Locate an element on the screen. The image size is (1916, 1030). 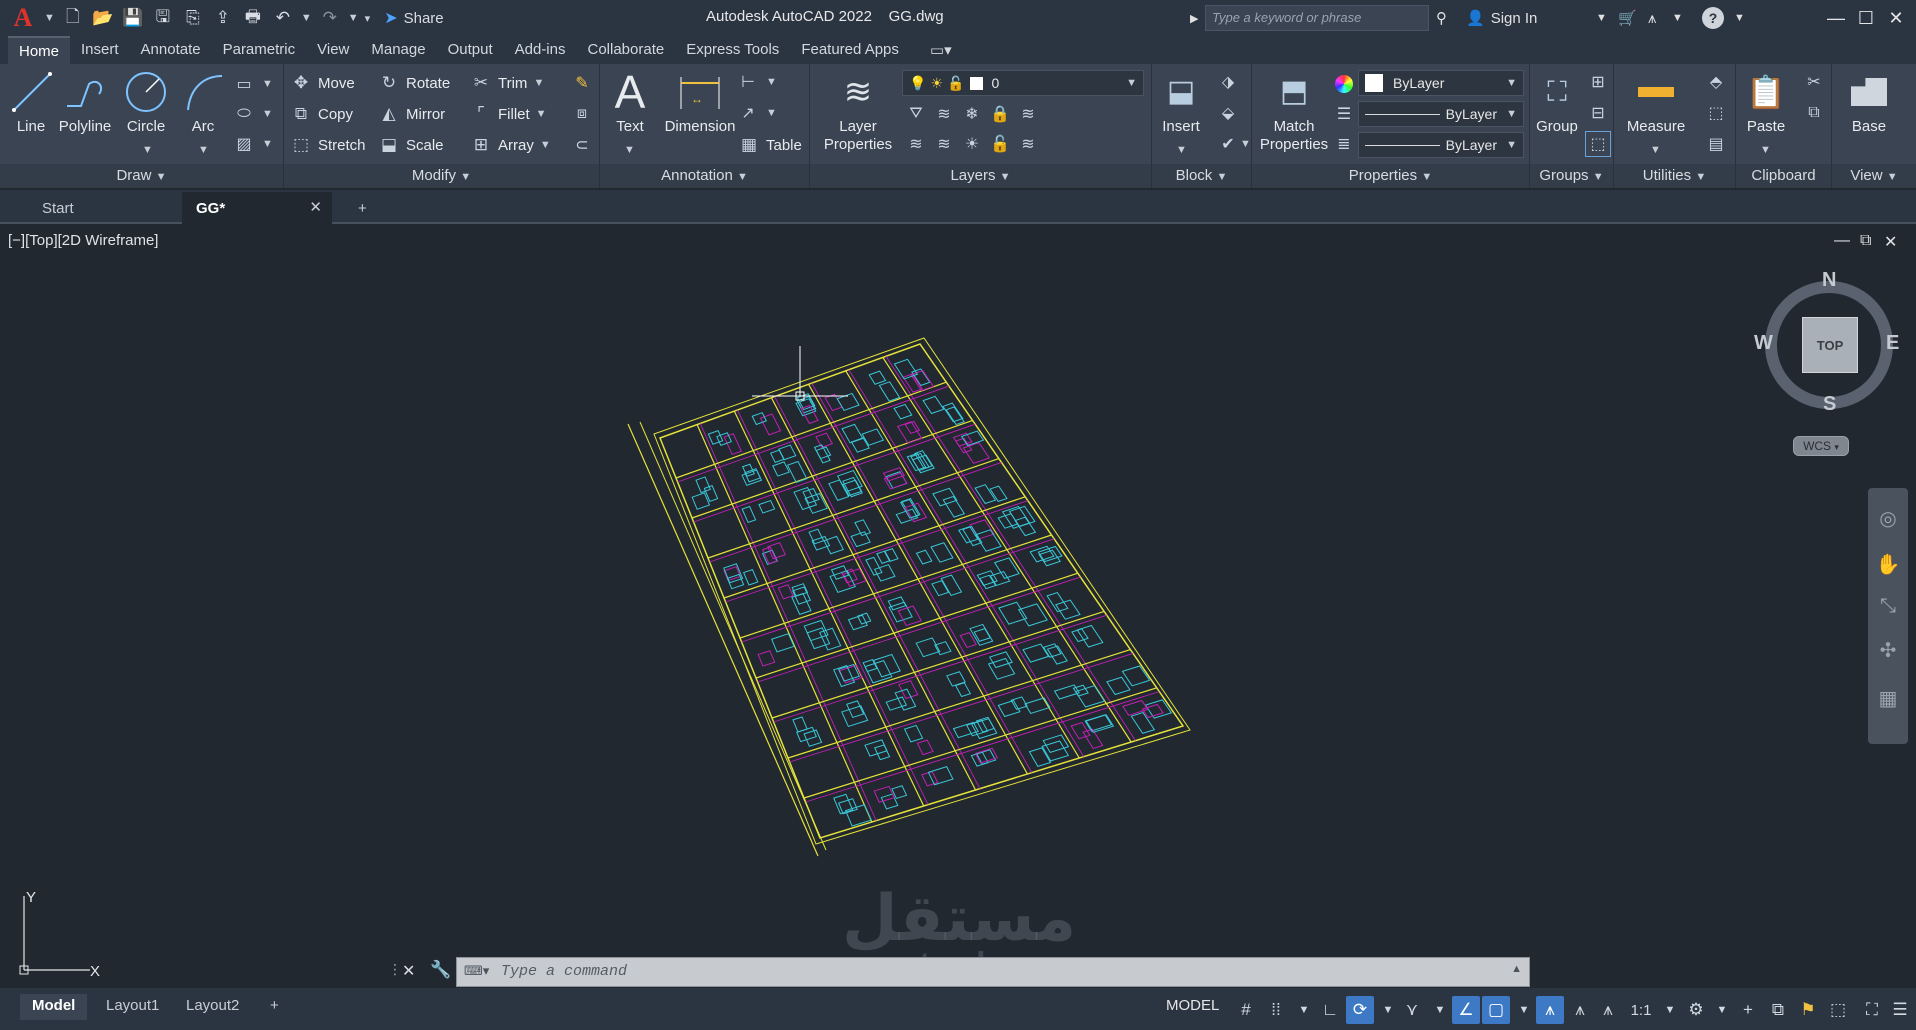
insert-block-button: ⬓ Insert is located at coordinates (1181, 102).